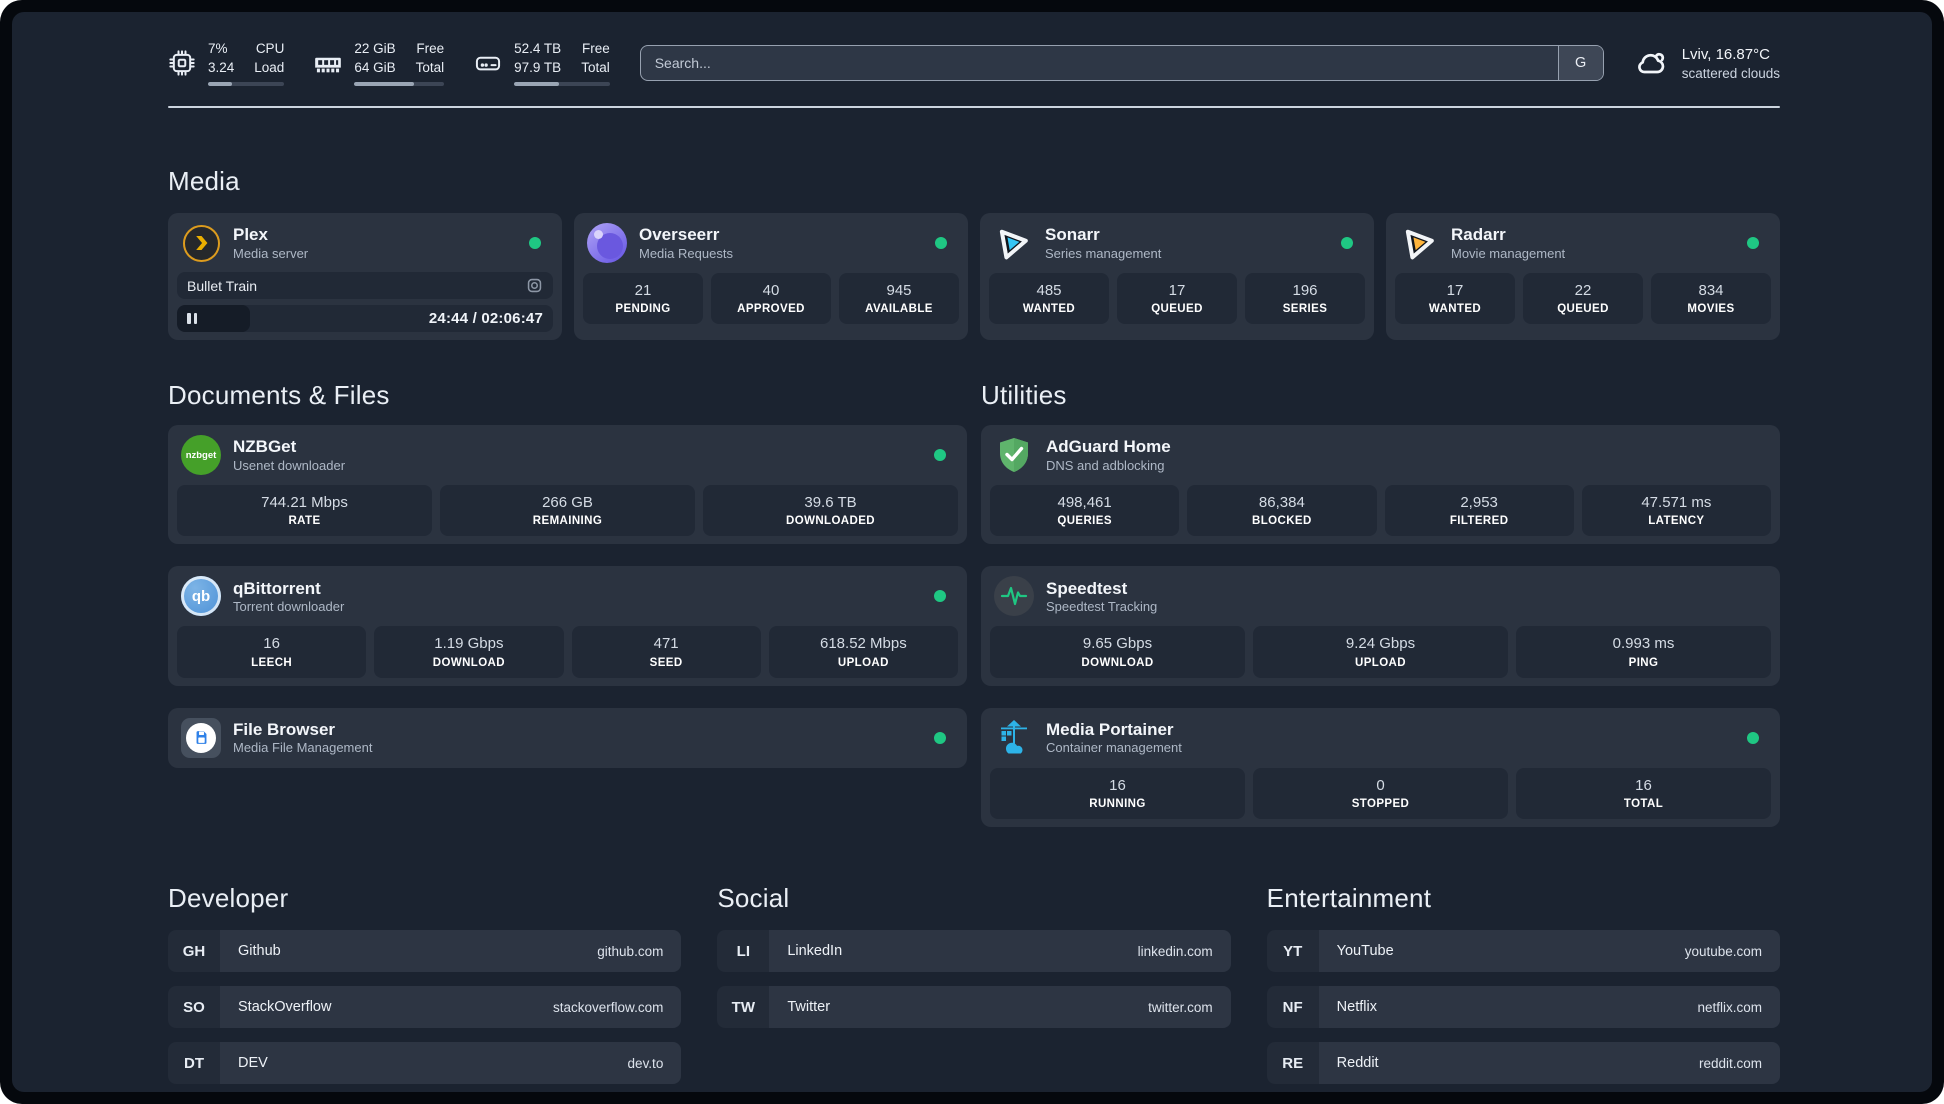 The width and height of the screenshot is (1944, 1104). What do you see at coordinates (1108, 447) in the screenshot?
I see `app-name: AdGuard Home` at bounding box center [1108, 447].